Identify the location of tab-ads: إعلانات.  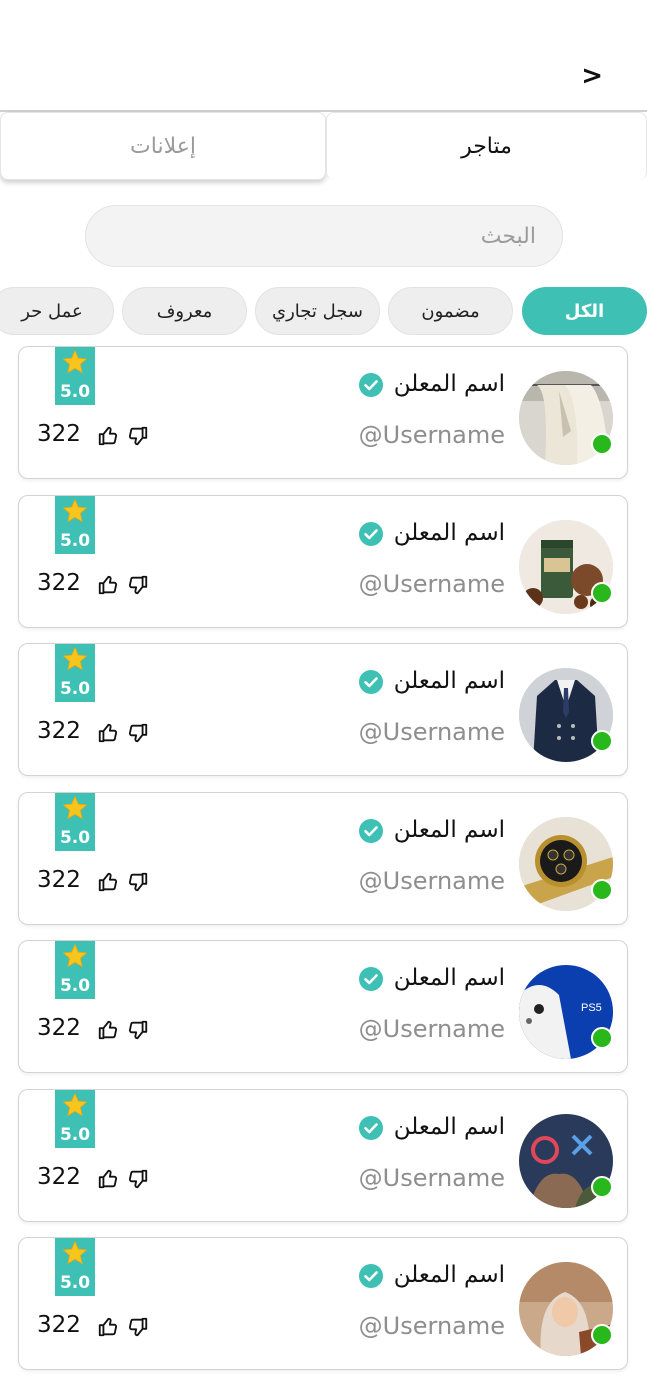
(163, 146).